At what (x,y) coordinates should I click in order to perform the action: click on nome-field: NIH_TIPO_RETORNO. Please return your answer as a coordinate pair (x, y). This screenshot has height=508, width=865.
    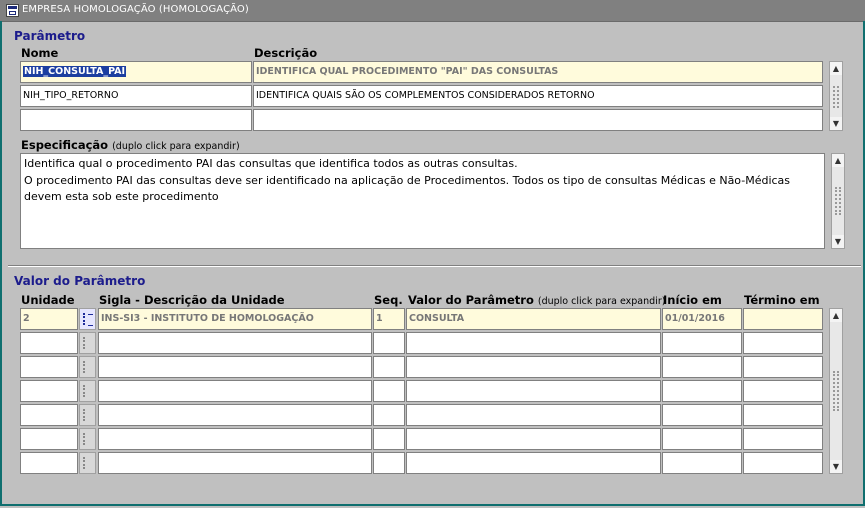
    Looking at the image, I should click on (136, 96).